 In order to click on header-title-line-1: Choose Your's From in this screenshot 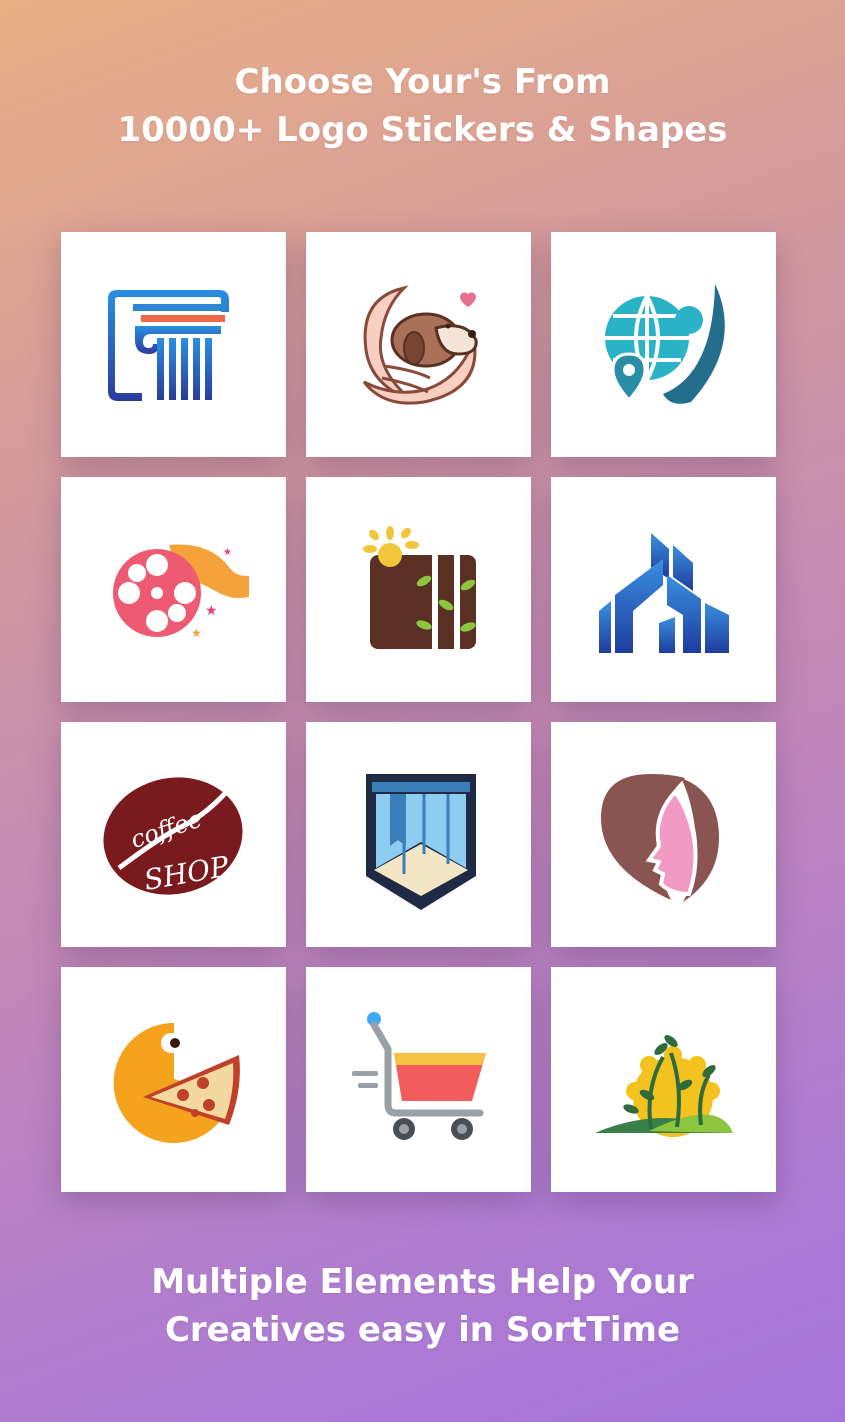, I will do `click(422, 82)`.